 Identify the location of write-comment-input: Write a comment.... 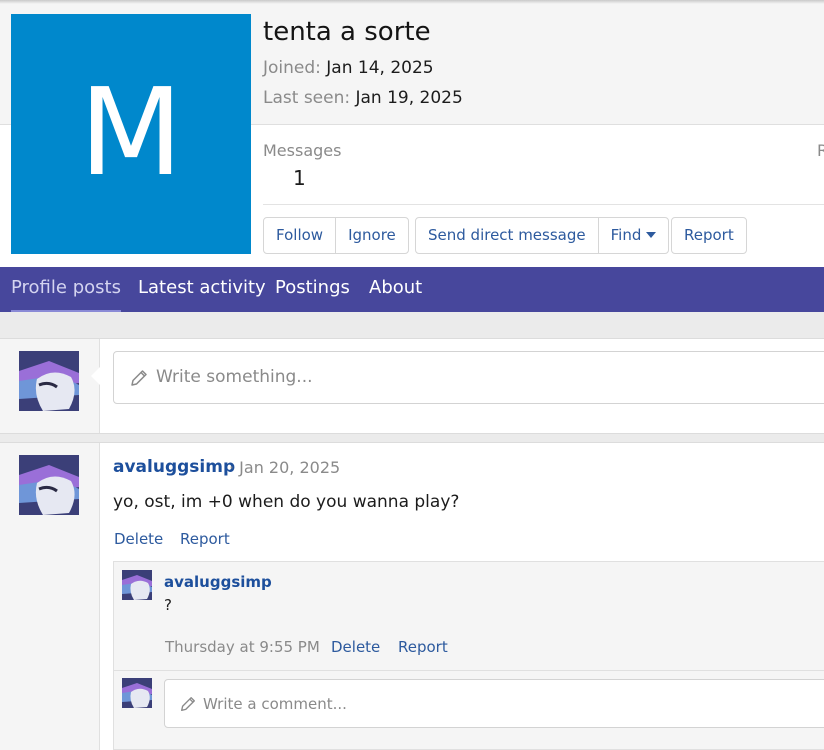
(494, 703).